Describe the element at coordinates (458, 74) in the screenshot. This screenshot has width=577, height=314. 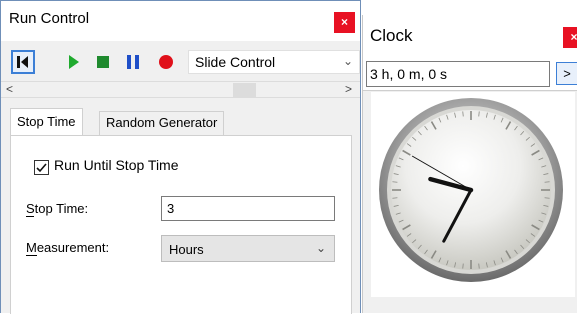
I see `clock-time-readout: 3 h, 0 m, 0 s` at that location.